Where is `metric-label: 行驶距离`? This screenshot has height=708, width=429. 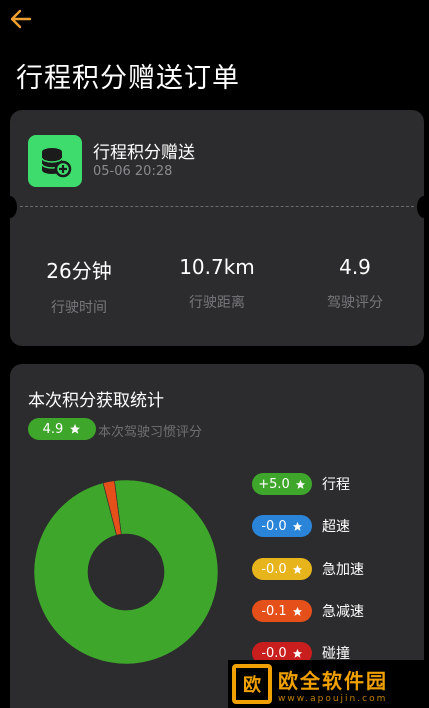 metric-label: 行驶距离 is located at coordinates (217, 303).